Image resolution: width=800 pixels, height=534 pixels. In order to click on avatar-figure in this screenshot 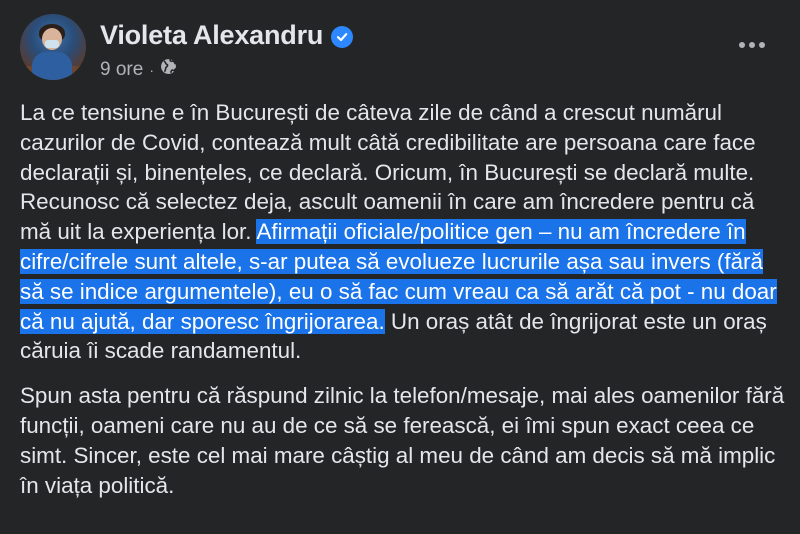, I will do `click(52, 66)`.